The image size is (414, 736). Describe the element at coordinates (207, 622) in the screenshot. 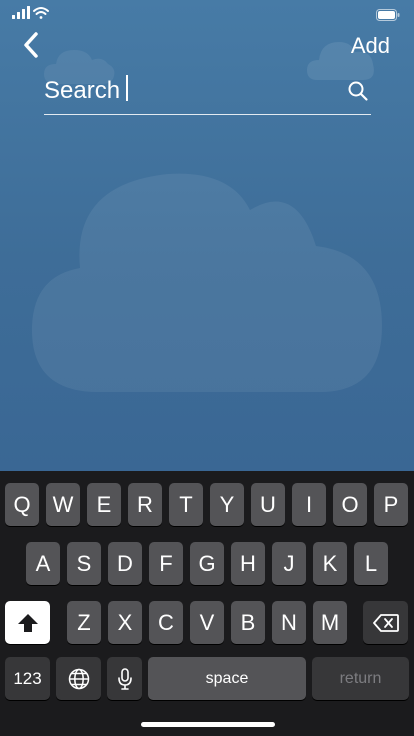

I see `key-v: V` at that location.